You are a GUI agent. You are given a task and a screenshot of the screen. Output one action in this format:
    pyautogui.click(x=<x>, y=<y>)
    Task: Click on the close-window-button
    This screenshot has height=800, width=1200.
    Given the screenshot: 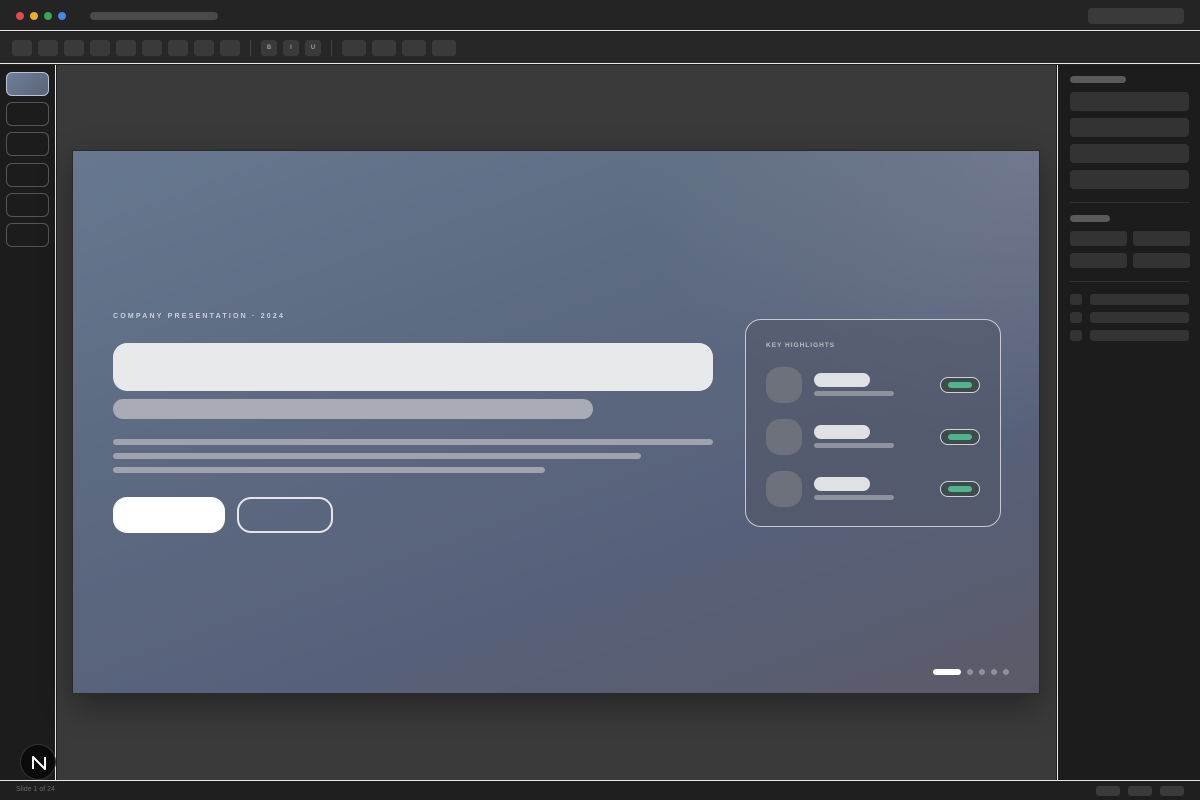 What is the action you would take?
    pyautogui.click(x=20, y=16)
    